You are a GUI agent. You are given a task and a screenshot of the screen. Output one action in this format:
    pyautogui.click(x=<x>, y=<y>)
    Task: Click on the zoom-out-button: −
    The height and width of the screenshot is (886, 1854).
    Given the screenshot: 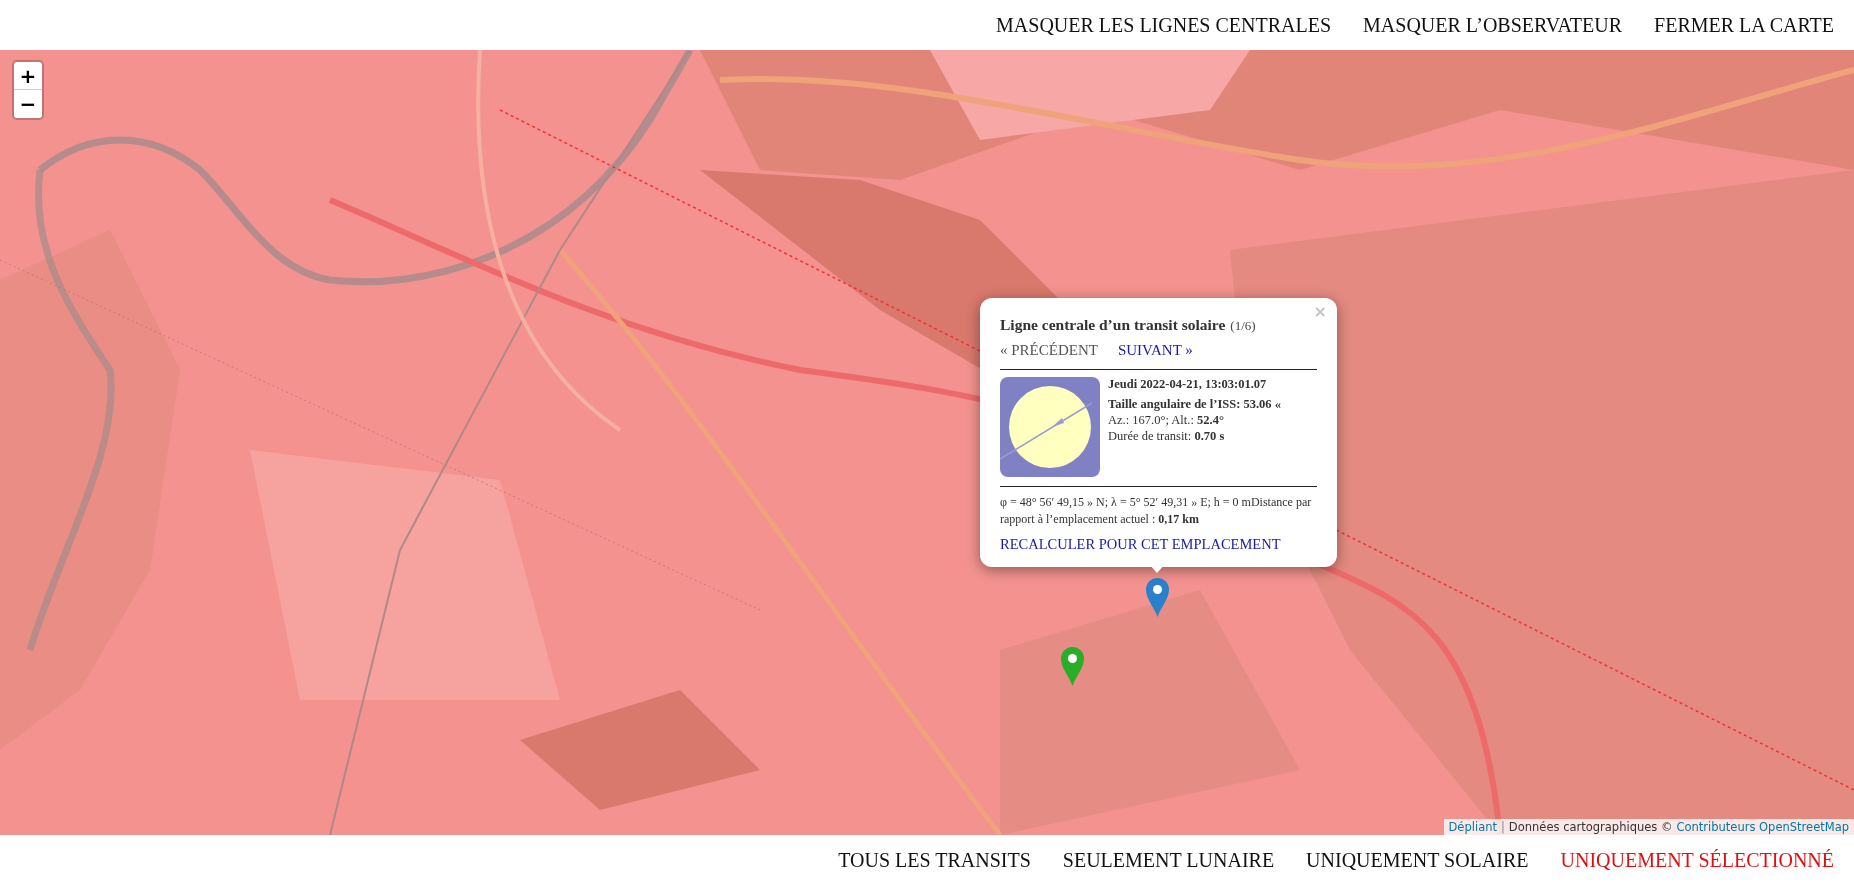 What is the action you would take?
    pyautogui.click(x=28, y=104)
    